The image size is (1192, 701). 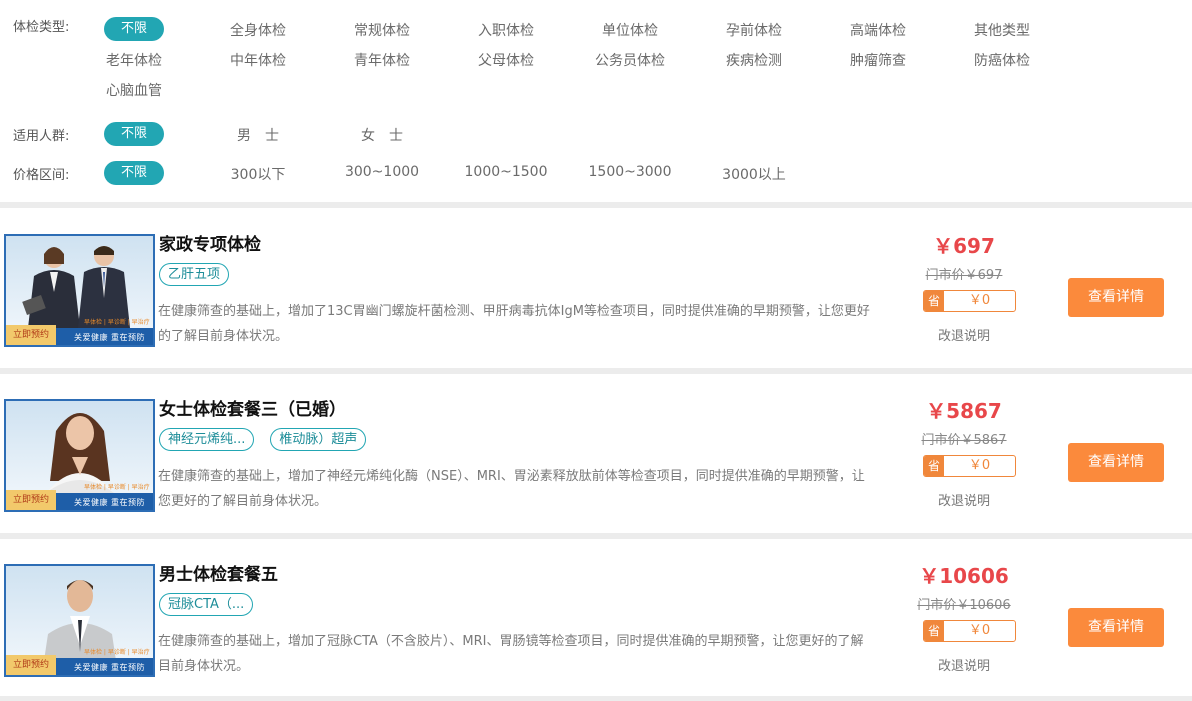 What do you see at coordinates (41, 175) in the screenshot?
I see `price-filter-label: 价格区间:` at bounding box center [41, 175].